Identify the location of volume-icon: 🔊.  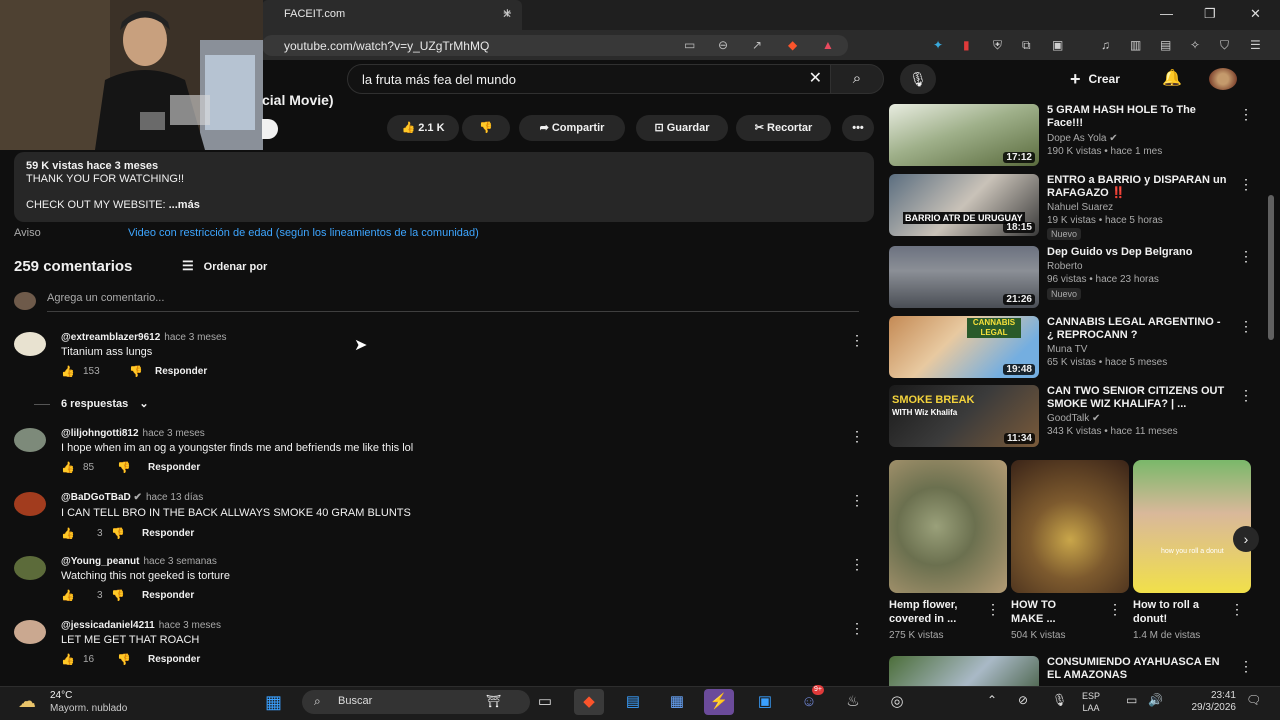
(1155, 700).